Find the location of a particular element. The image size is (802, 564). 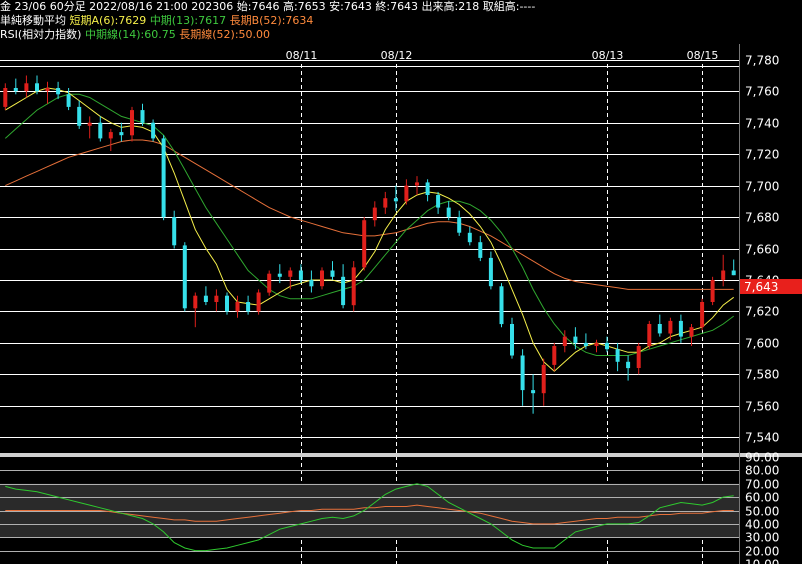

rsi-tick-label: 60.00 is located at coordinates (762, 498).